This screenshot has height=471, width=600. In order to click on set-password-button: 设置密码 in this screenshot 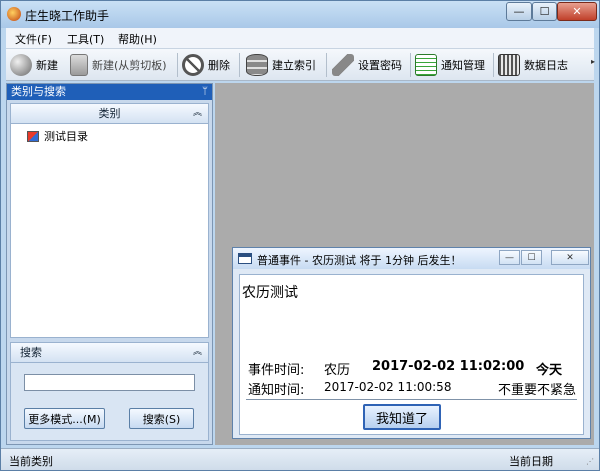, I will do `click(367, 65)`.